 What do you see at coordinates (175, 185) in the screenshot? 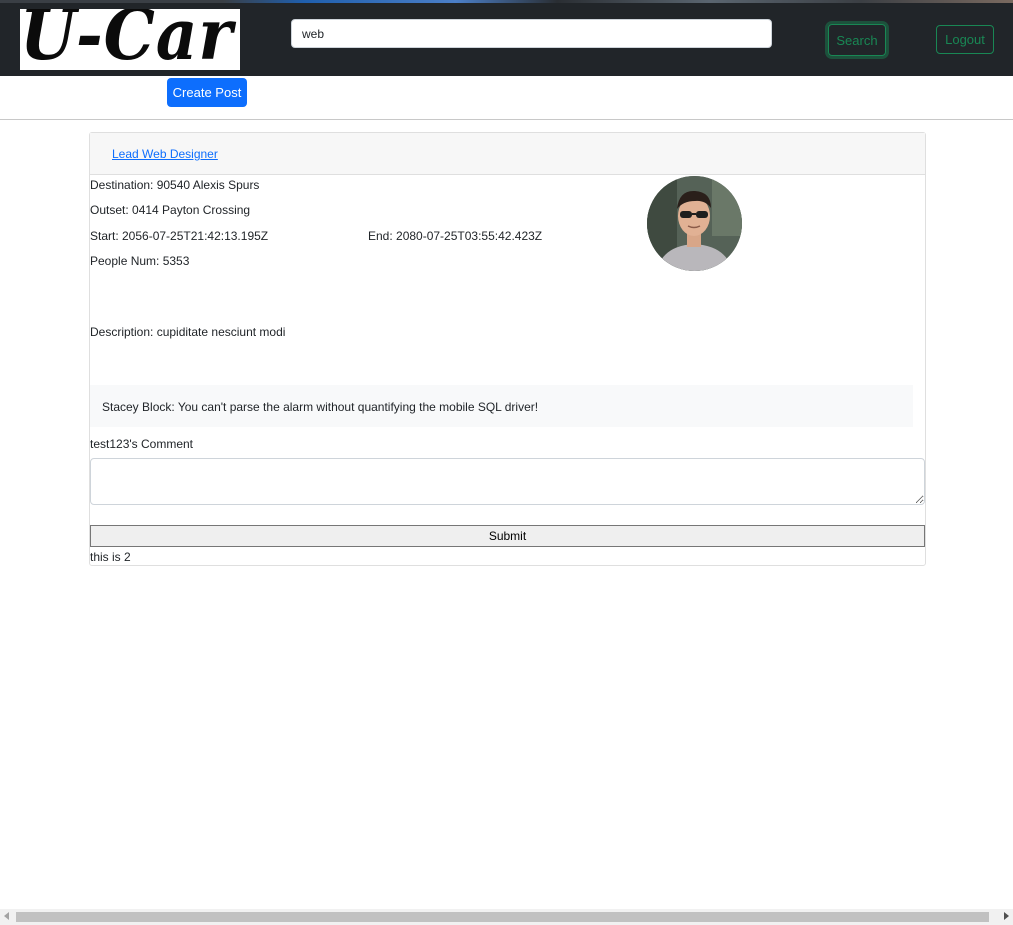
I see `destination-text: Destination: 90540 Alexis Spurs` at bounding box center [175, 185].